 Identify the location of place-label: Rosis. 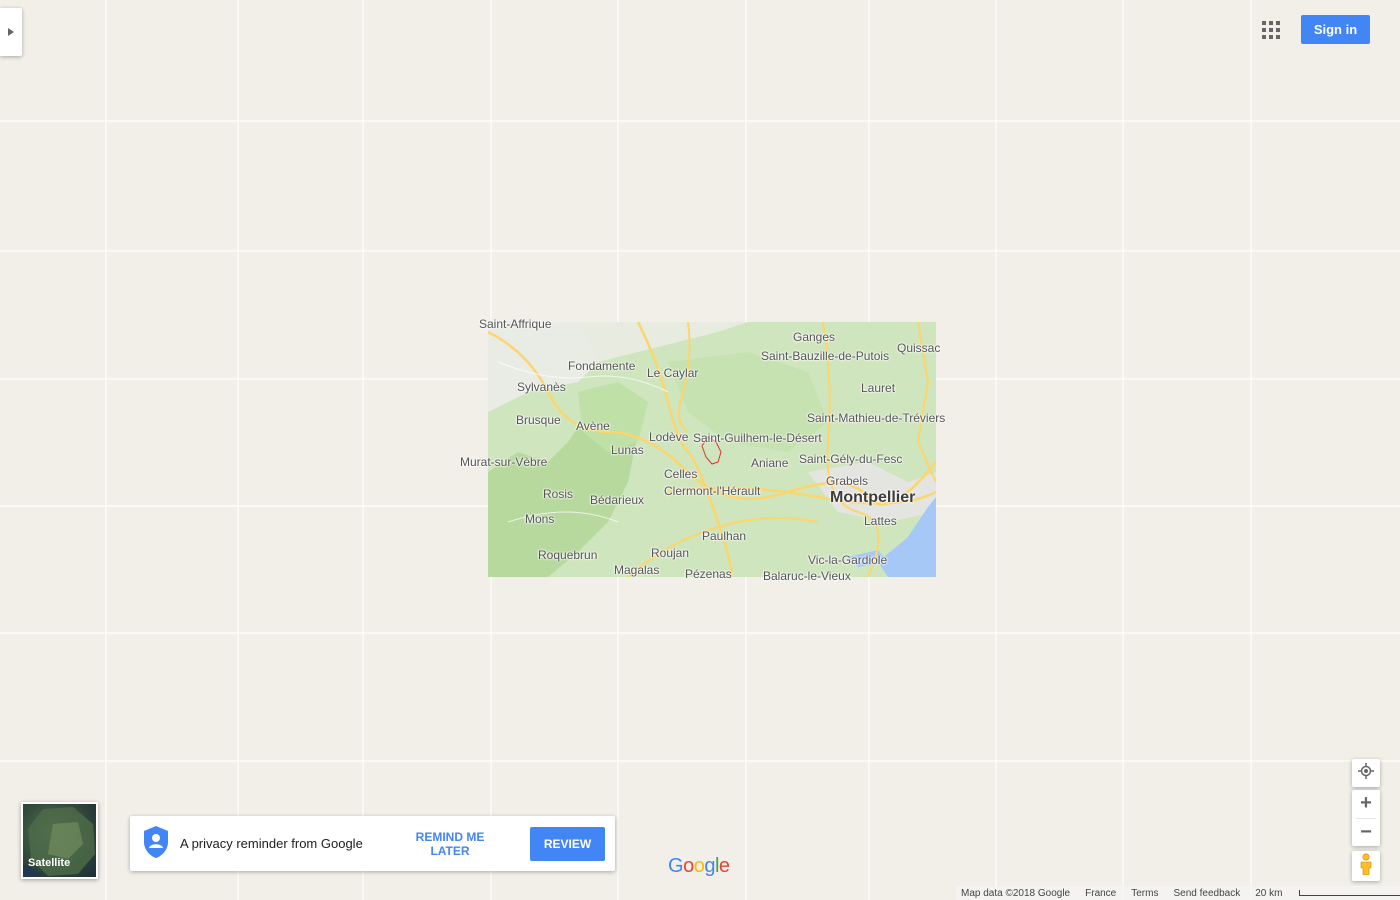
(558, 494).